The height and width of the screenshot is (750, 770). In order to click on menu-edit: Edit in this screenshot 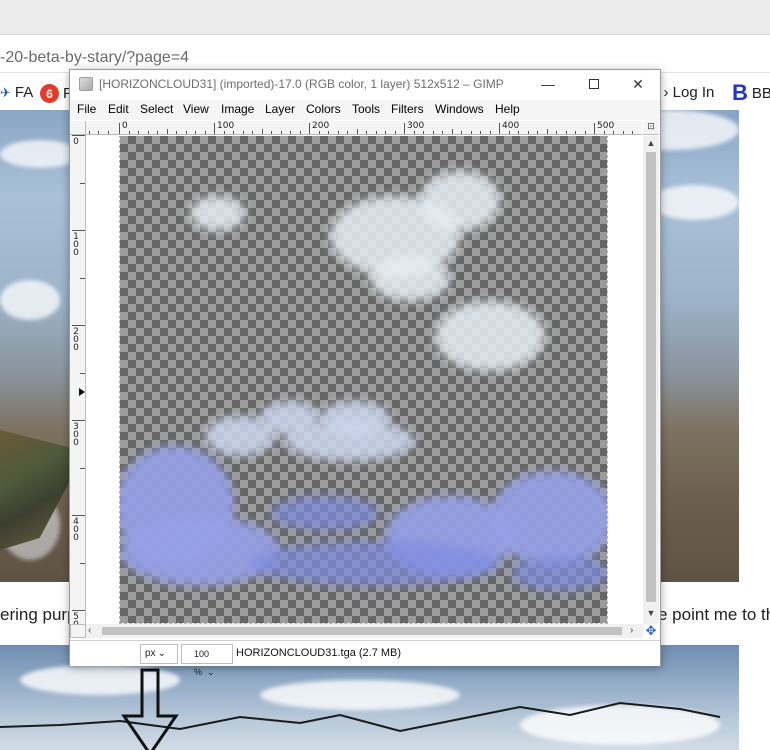, I will do `click(118, 109)`.